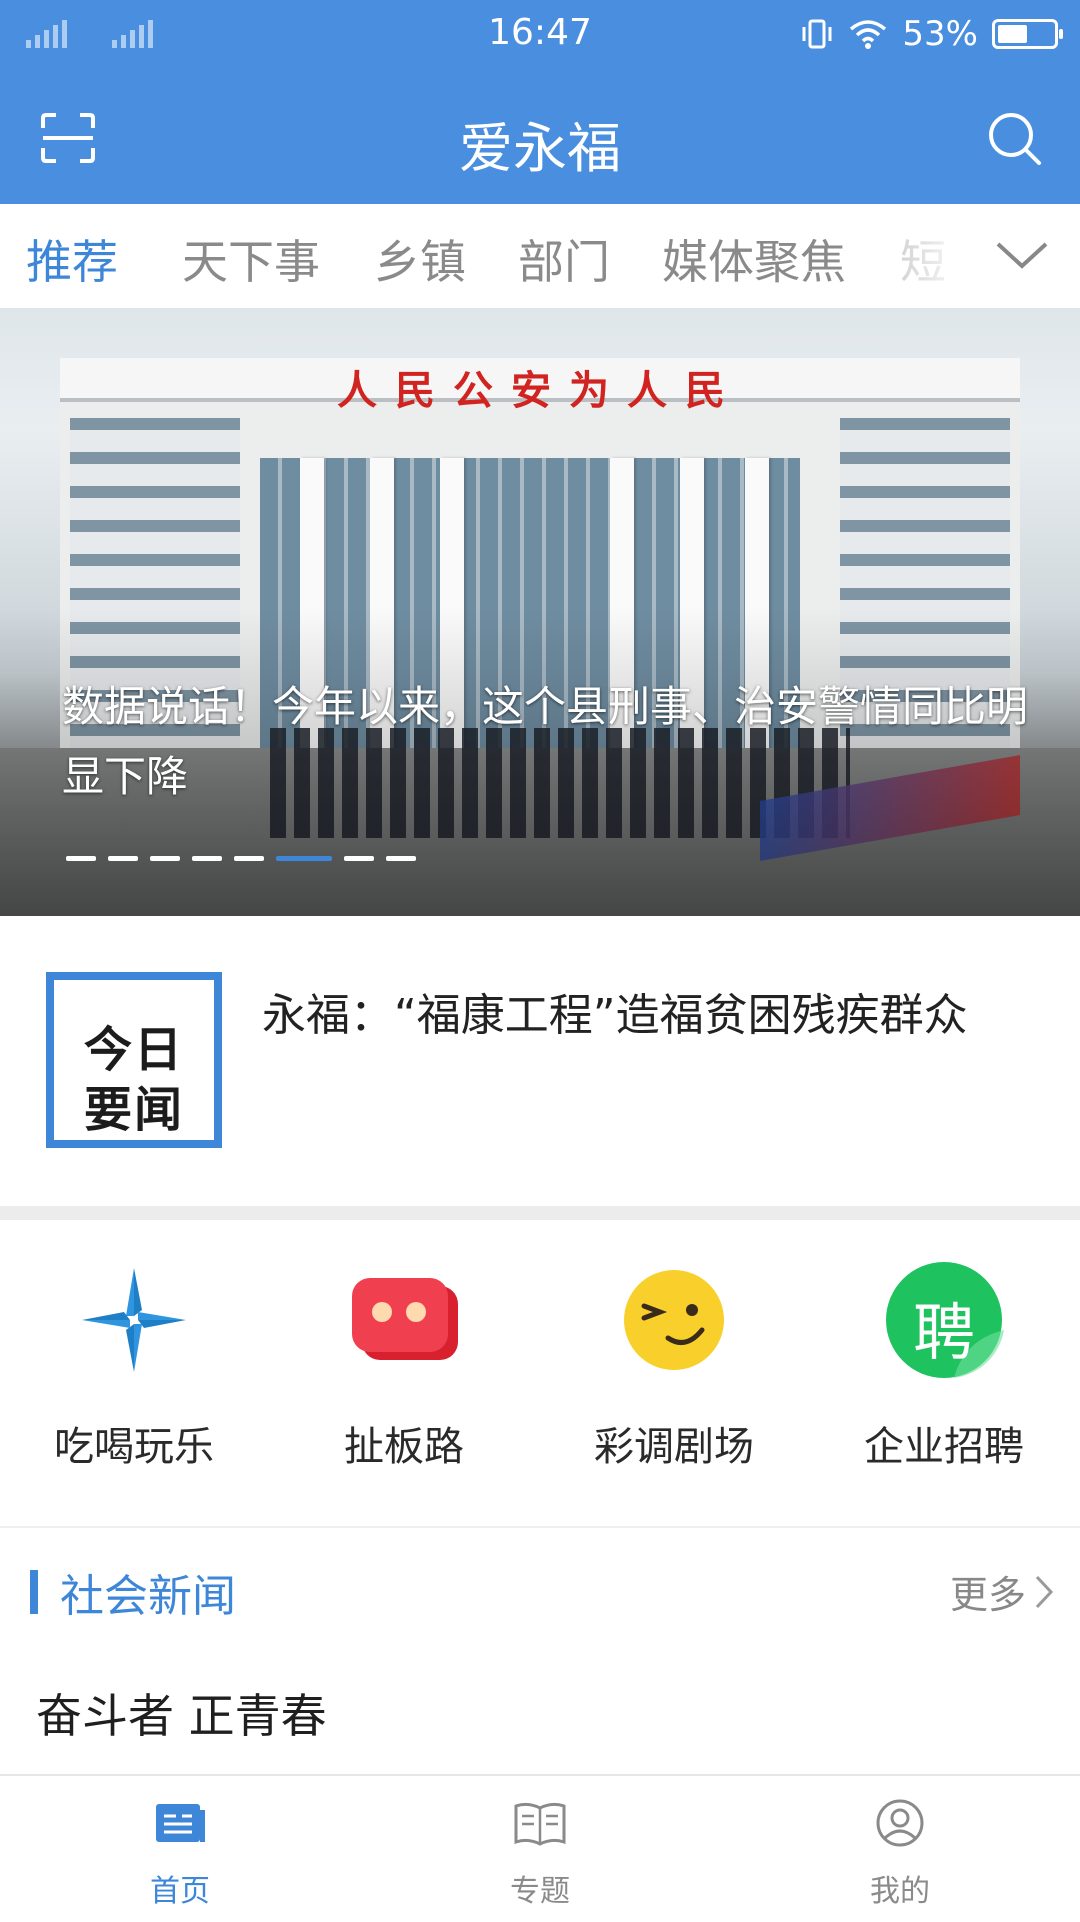 The width and height of the screenshot is (1080, 1922). I want to click on vibrate-icon, so click(817, 34).